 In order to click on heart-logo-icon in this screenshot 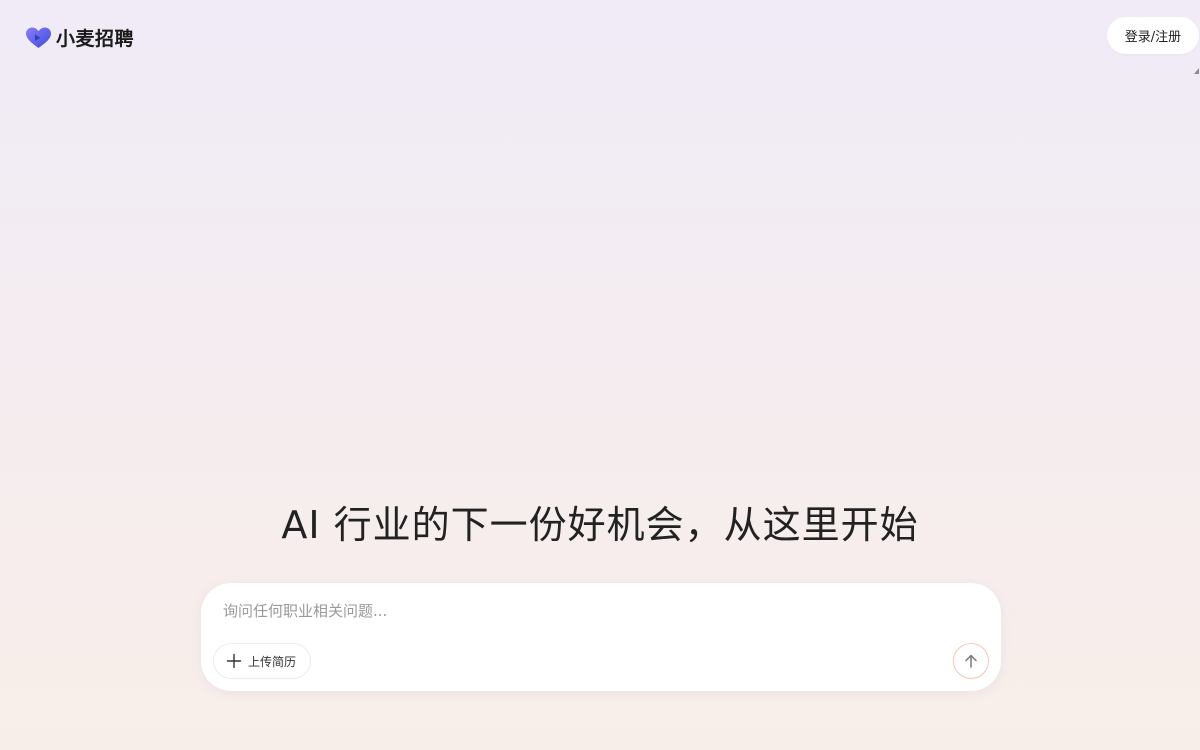, I will do `click(38, 37)`.